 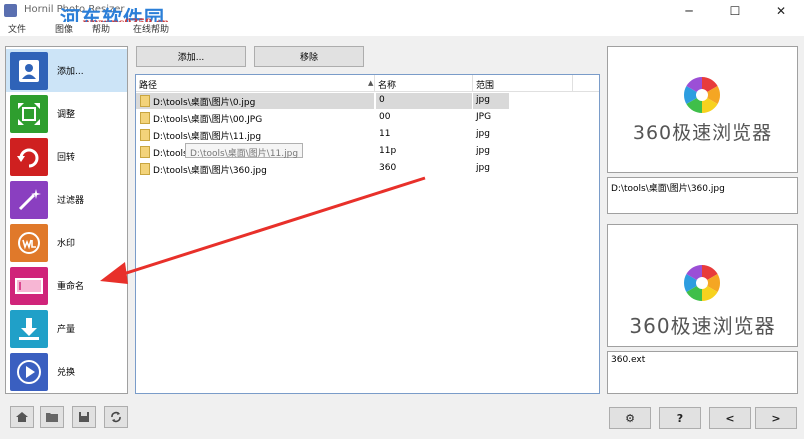 I want to click on nav-label-rename: 重命名, so click(x=71, y=287).